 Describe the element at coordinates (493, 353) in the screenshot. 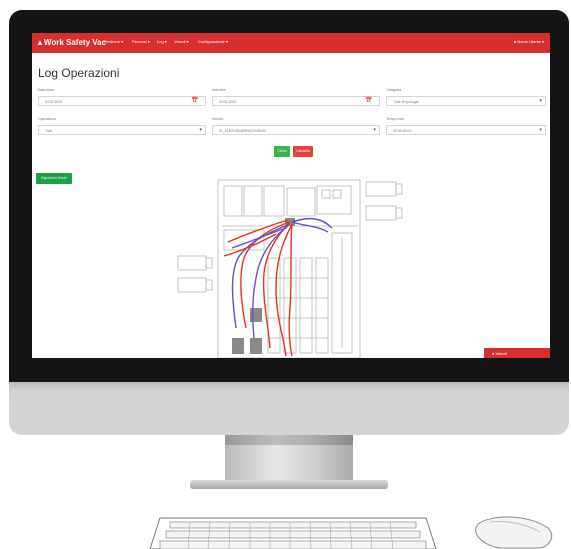

I see `vehicle-icon: ●` at that location.